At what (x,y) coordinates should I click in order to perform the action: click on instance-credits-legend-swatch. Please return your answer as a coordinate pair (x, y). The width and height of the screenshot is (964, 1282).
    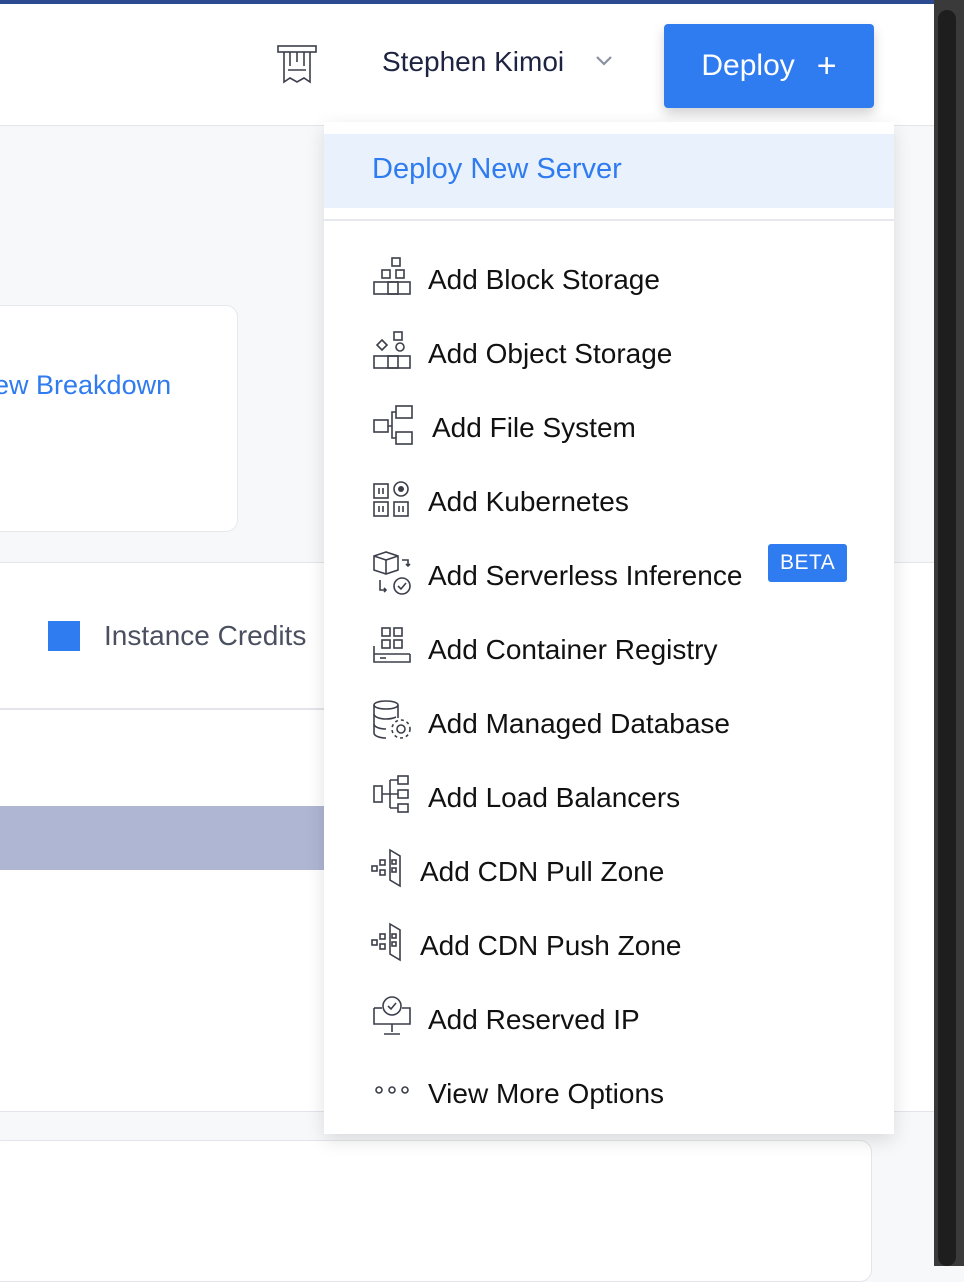
    Looking at the image, I should click on (64, 636).